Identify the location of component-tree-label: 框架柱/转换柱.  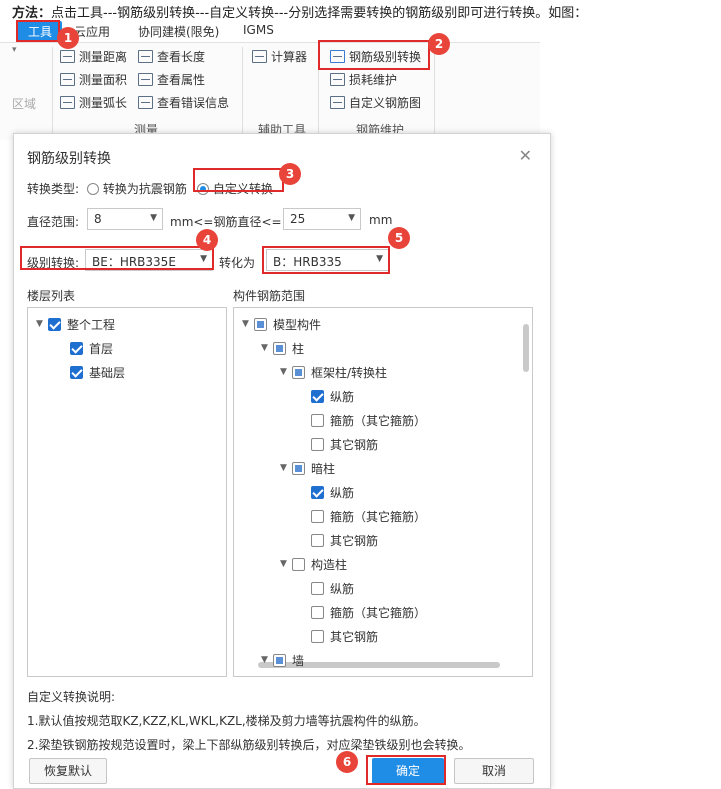
(349, 372).